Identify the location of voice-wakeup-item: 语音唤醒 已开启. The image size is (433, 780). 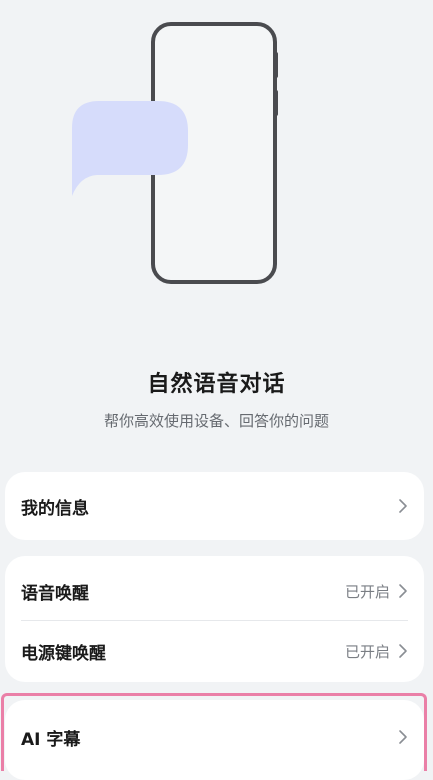
(214, 591).